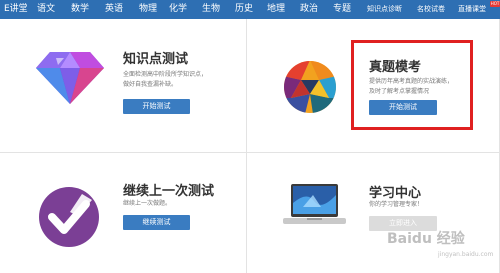 Image resolution: width=500 pixels, height=273 pixels. I want to click on baidu-watermark-url: jingyan.baidu.com, so click(466, 254).